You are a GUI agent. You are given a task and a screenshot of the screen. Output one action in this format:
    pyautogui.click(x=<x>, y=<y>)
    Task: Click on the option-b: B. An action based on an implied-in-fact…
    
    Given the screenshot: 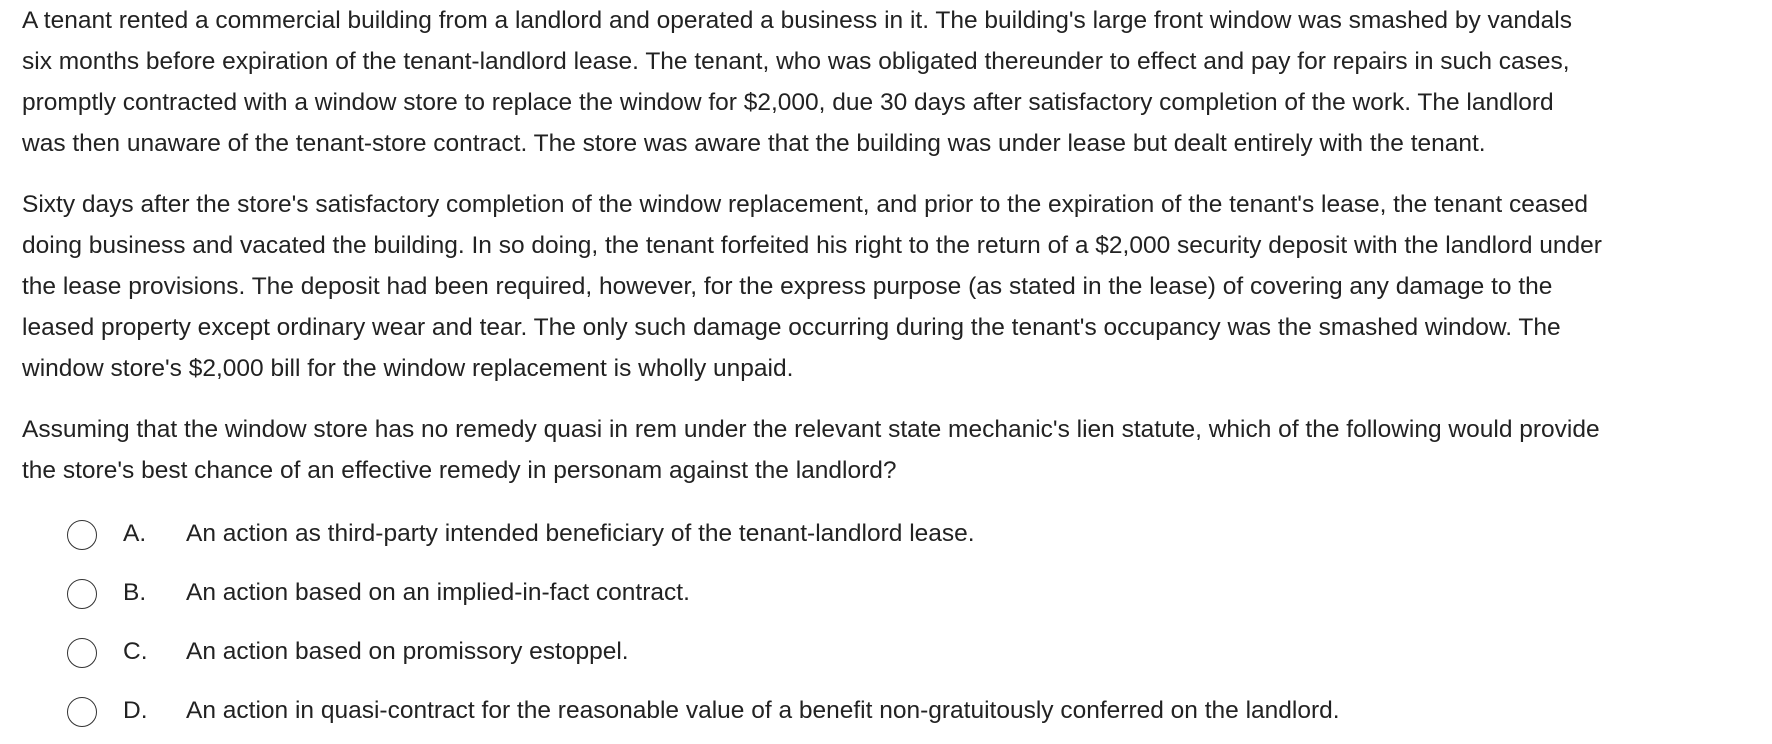 What is the action you would take?
    pyautogui.click(x=750, y=593)
    